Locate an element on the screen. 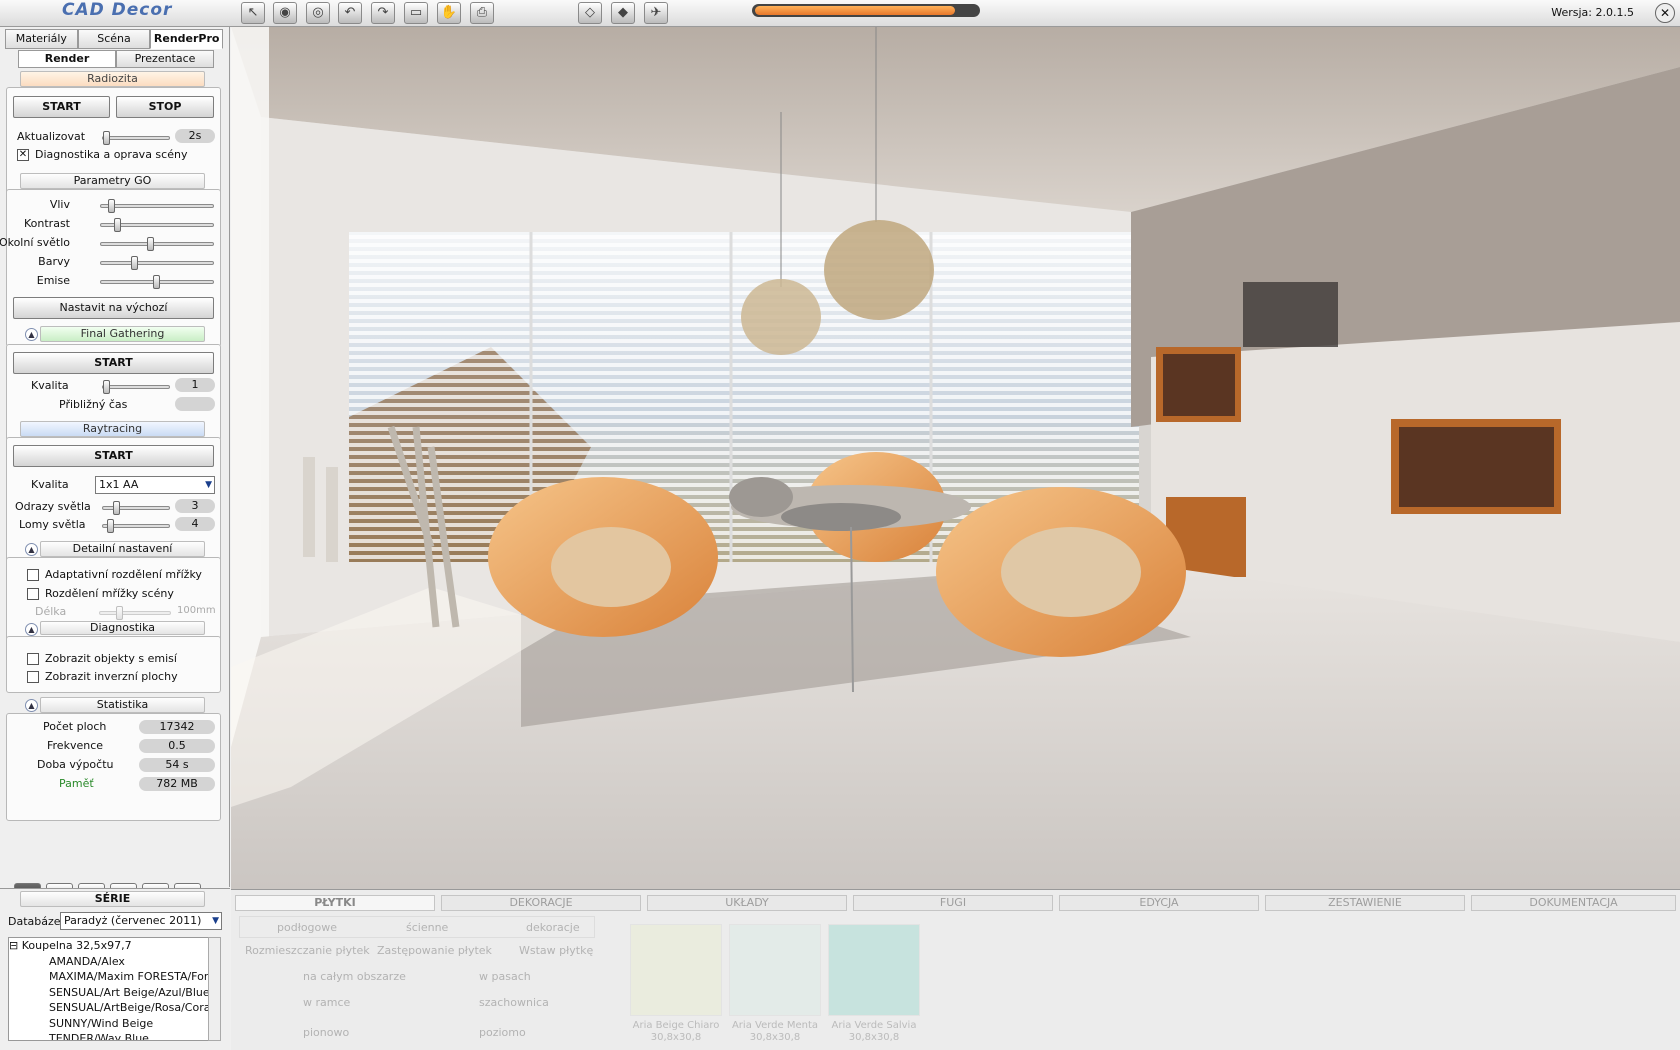 This screenshot has width=1680, height=1050. reflections-knob is located at coordinates (116, 508).